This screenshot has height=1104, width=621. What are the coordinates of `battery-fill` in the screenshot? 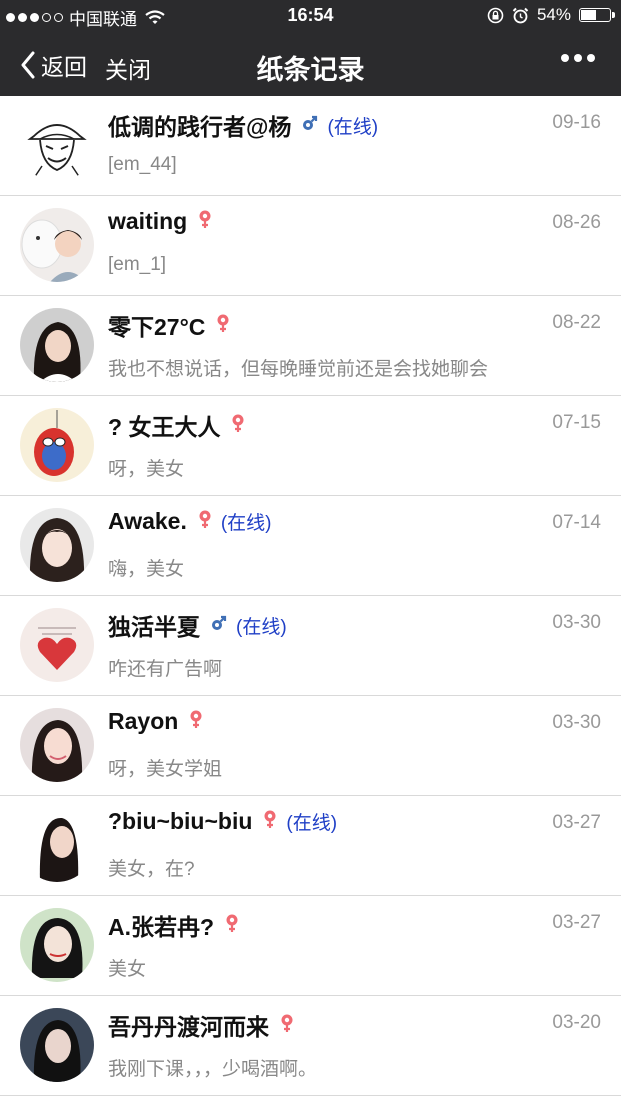 It's located at (588, 15).